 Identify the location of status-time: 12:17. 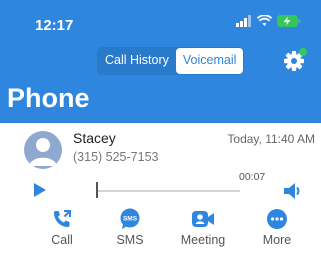
(54, 25).